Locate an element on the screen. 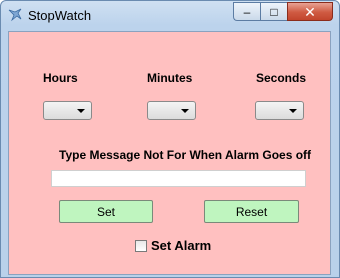  close-button: ✕ is located at coordinates (310, 11).